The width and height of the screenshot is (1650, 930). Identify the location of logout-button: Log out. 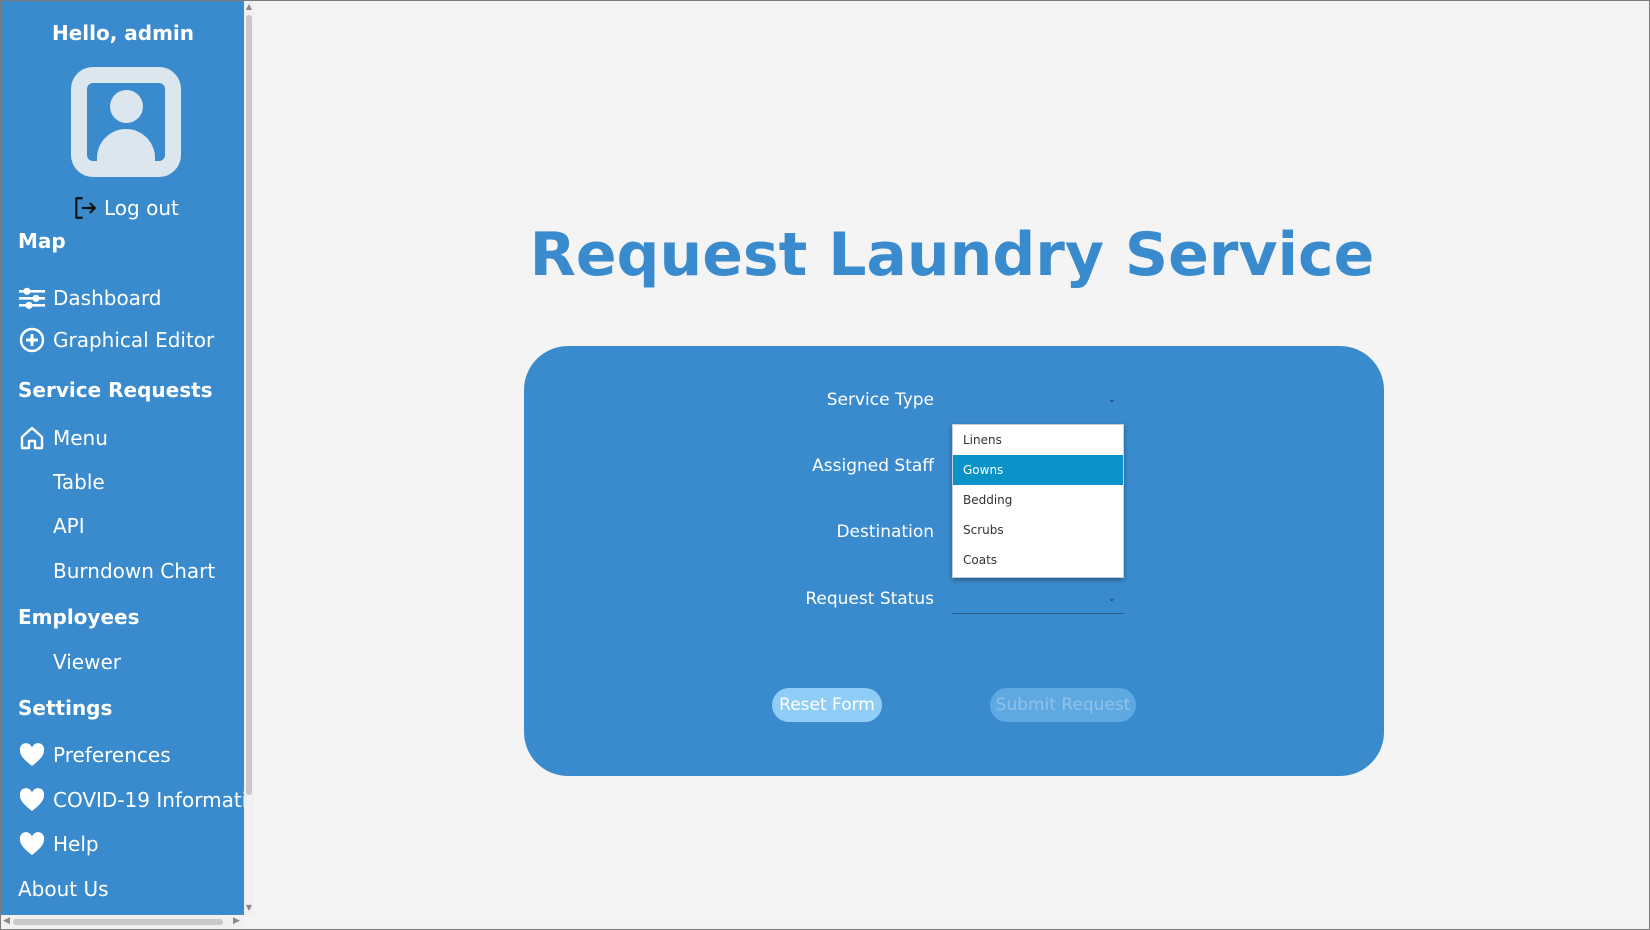
(125, 208).